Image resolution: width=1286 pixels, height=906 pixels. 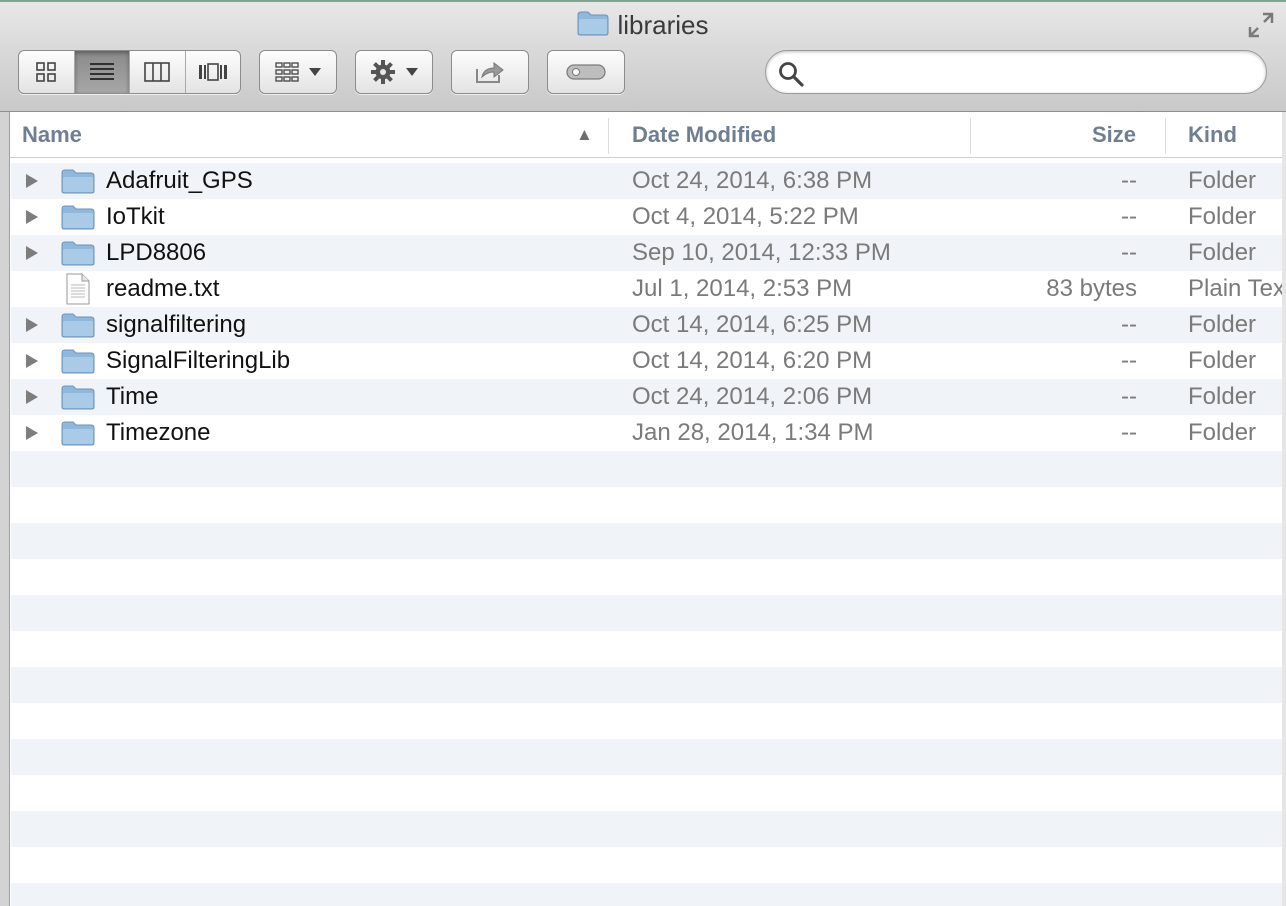 What do you see at coordinates (593, 25) in the screenshot?
I see `title-folder-icon` at bounding box center [593, 25].